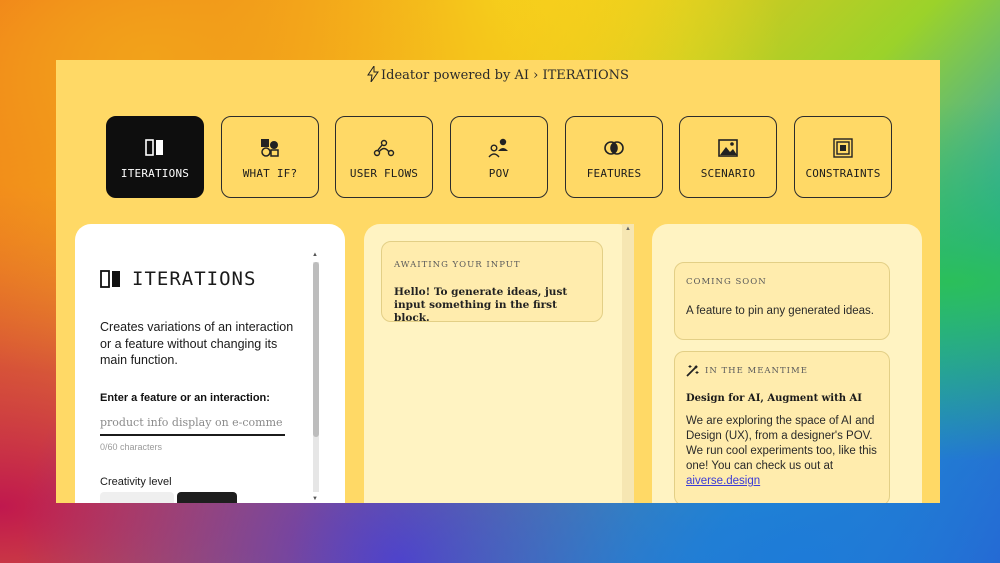 The image size is (1000, 563). Describe the element at coordinates (728, 148) in the screenshot. I see `scenario-icon` at that location.